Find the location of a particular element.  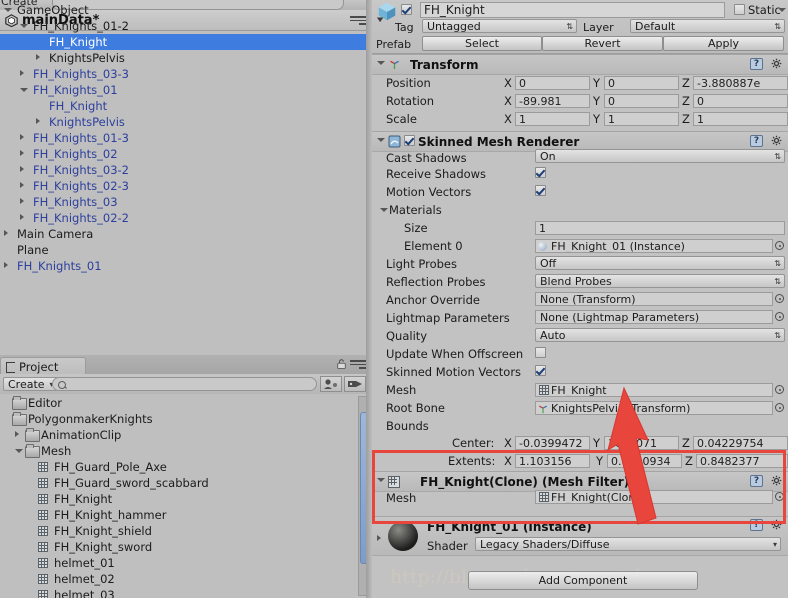

materials-foldout-icon is located at coordinates (384, 210).